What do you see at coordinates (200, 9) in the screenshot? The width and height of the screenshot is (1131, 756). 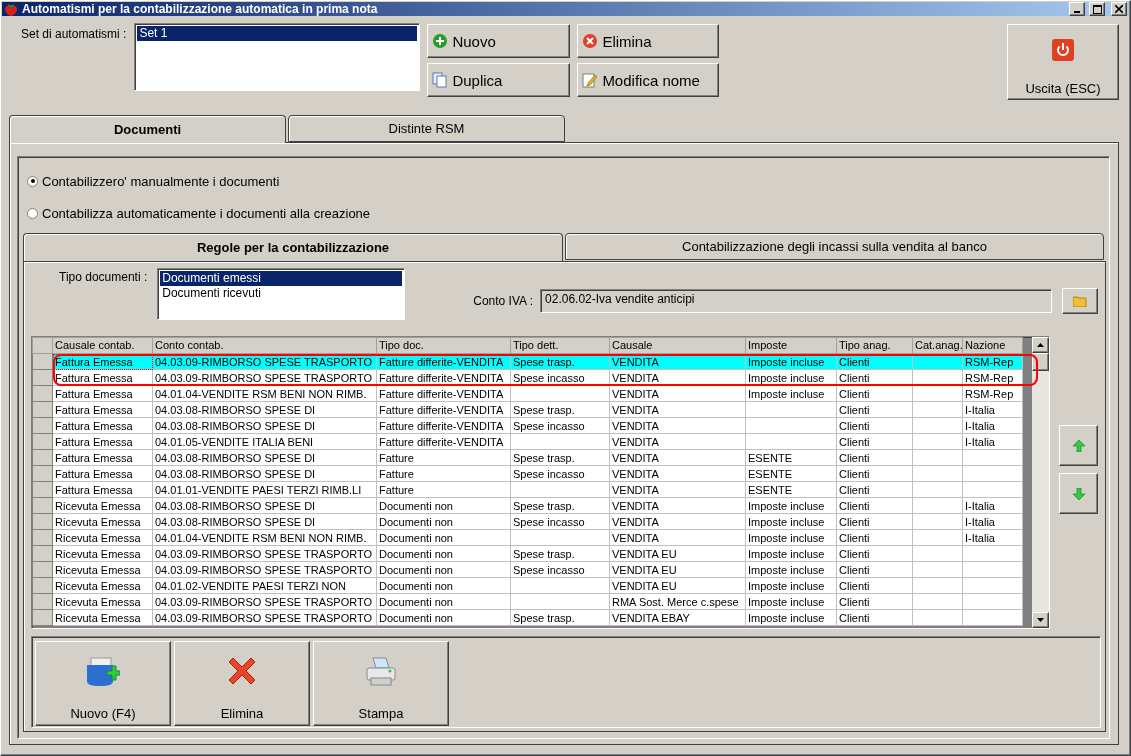 I see `window-title: Automatismi per la contabilizzazione automatica in prima nota` at bounding box center [200, 9].